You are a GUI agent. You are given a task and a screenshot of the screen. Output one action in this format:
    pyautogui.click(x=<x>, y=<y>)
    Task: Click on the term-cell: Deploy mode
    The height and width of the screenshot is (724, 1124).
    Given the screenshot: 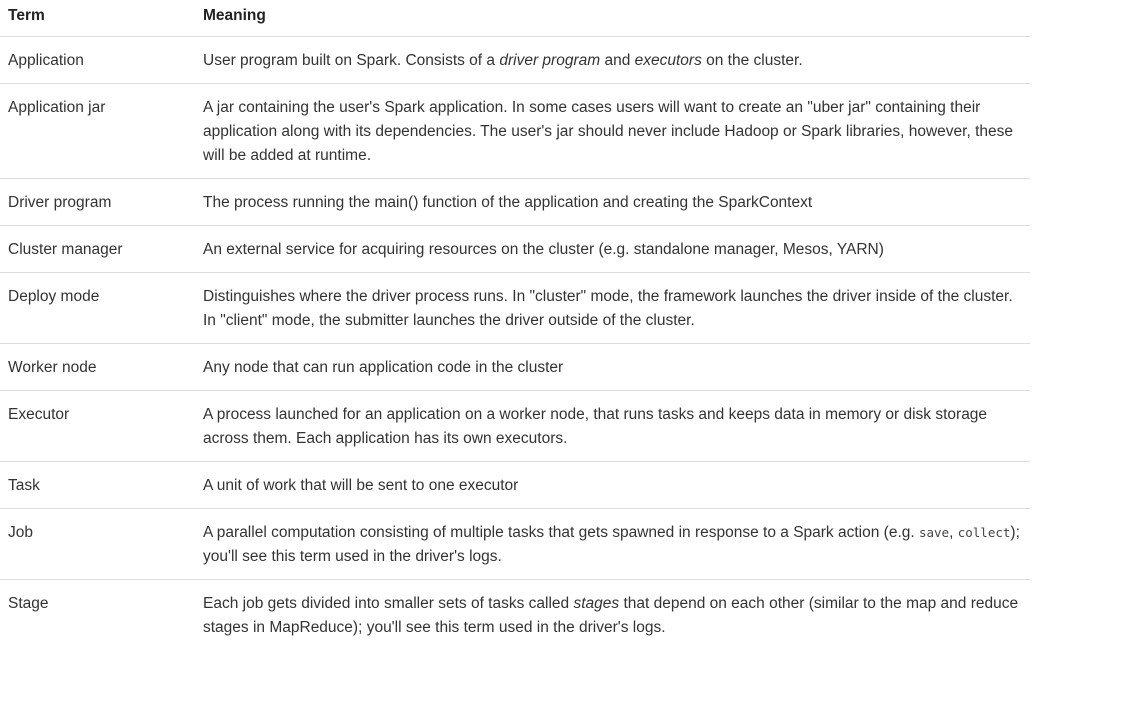 What is the action you would take?
    pyautogui.click(x=54, y=296)
    